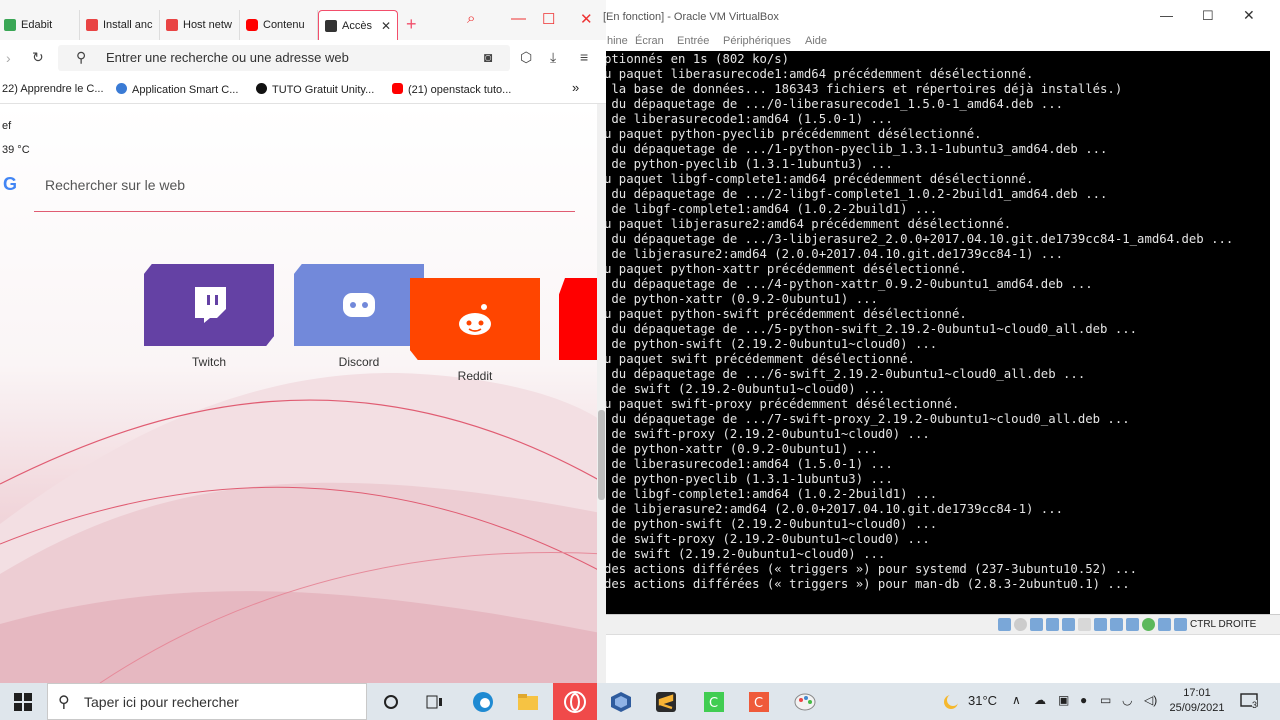 The width and height of the screenshot is (1280, 720). Describe the element at coordinates (8, 58) in the screenshot. I see `forward-icon: ›` at that location.